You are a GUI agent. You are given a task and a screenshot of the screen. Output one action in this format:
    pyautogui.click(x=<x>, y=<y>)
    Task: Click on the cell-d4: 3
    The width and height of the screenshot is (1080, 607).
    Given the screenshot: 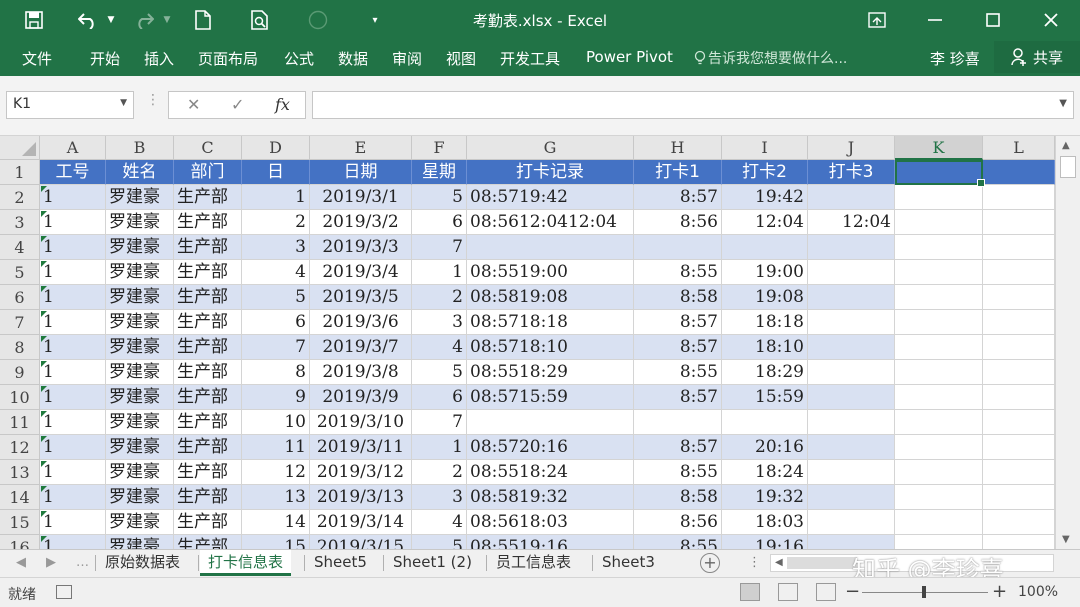 What is the action you would take?
    pyautogui.click(x=276, y=247)
    